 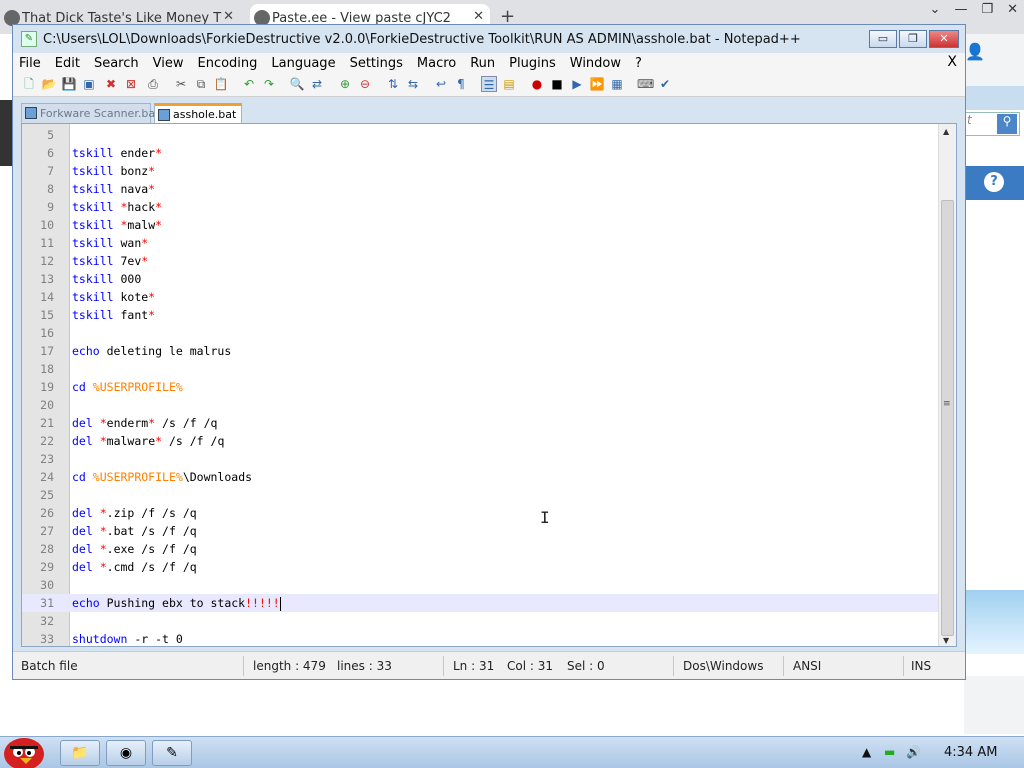 What do you see at coordinates (80, 753) in the screenshot?
I see `explorer-taskbar-button: 📁` at bounding box center [80, 753].